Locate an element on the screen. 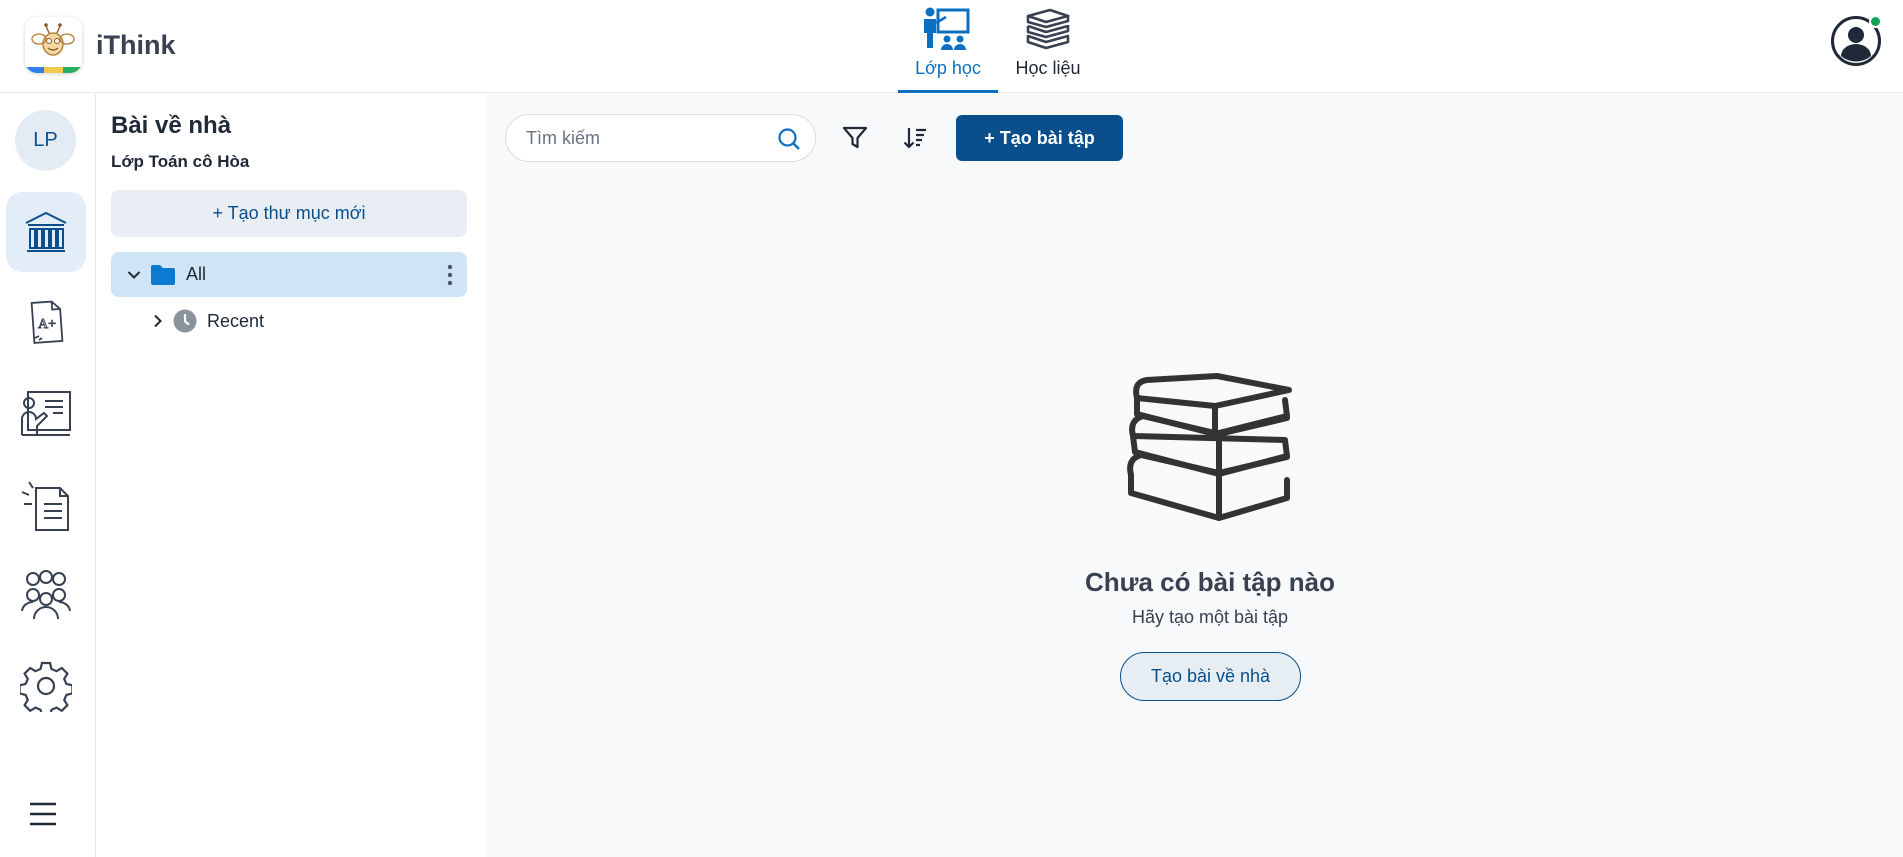  tab-label: Lớp học is located at coordinates (948, 68).